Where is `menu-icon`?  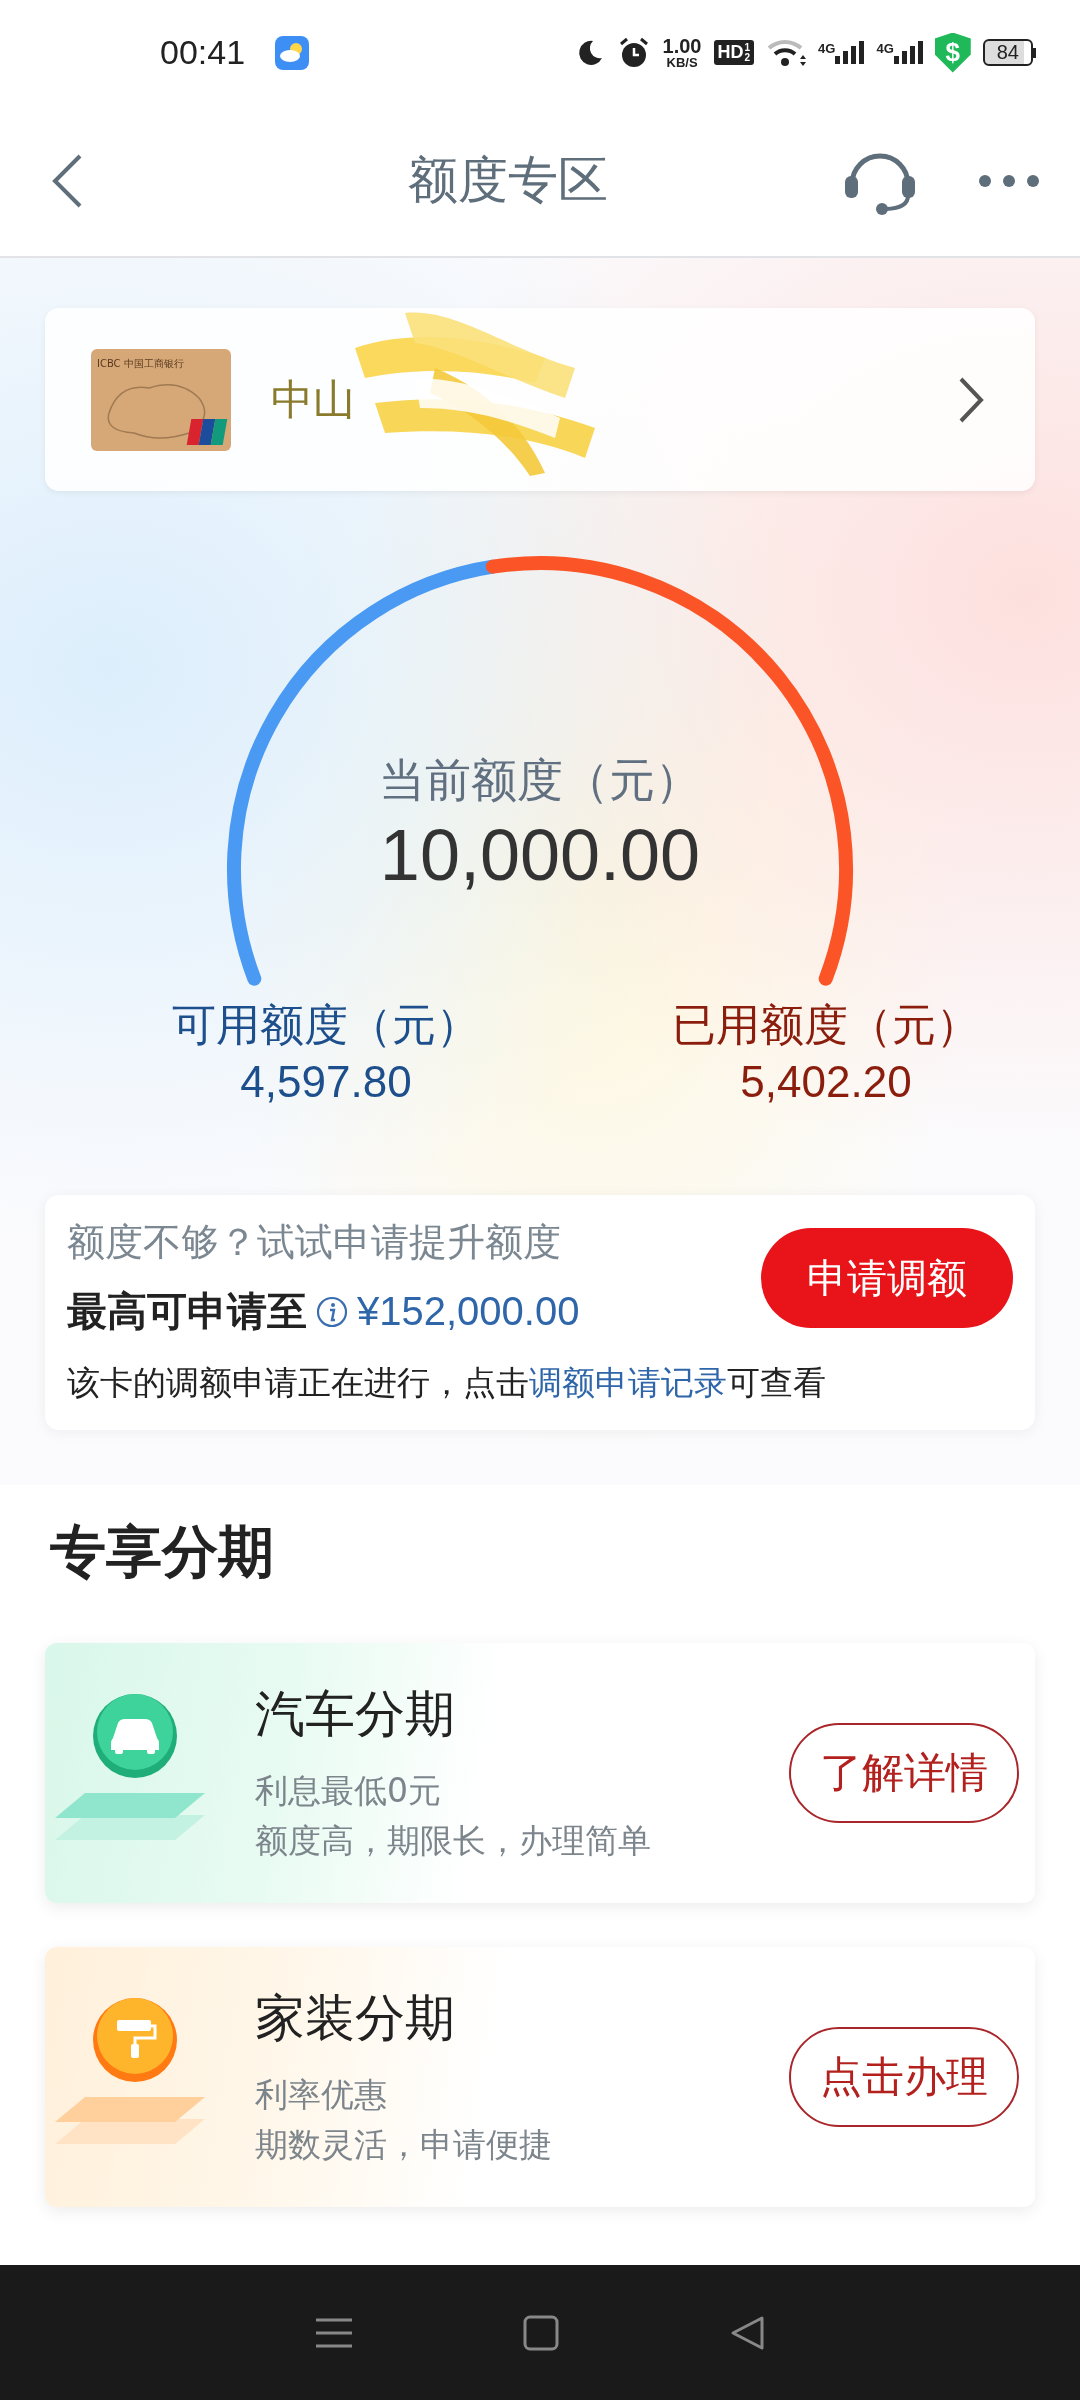
menu-icon is located at coordinates (334, 2332).